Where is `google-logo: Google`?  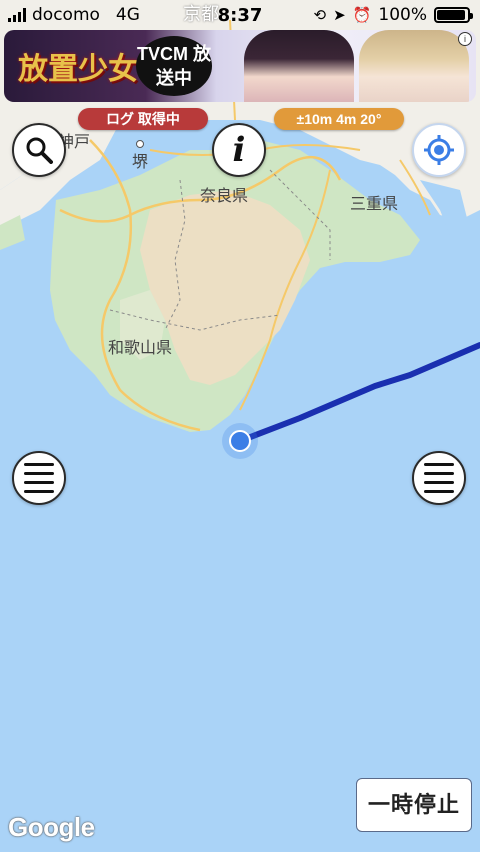
google-logo: Google is located at coordinates (51, 827).